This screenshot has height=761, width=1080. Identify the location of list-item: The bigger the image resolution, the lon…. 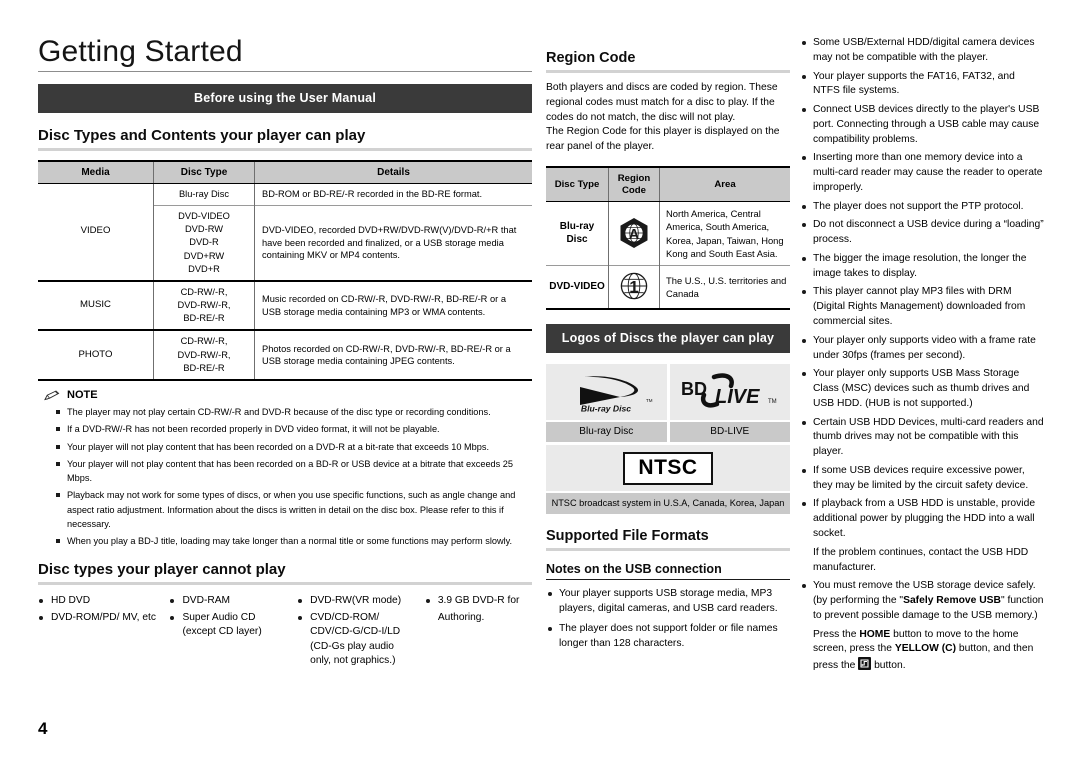
(922, 267).